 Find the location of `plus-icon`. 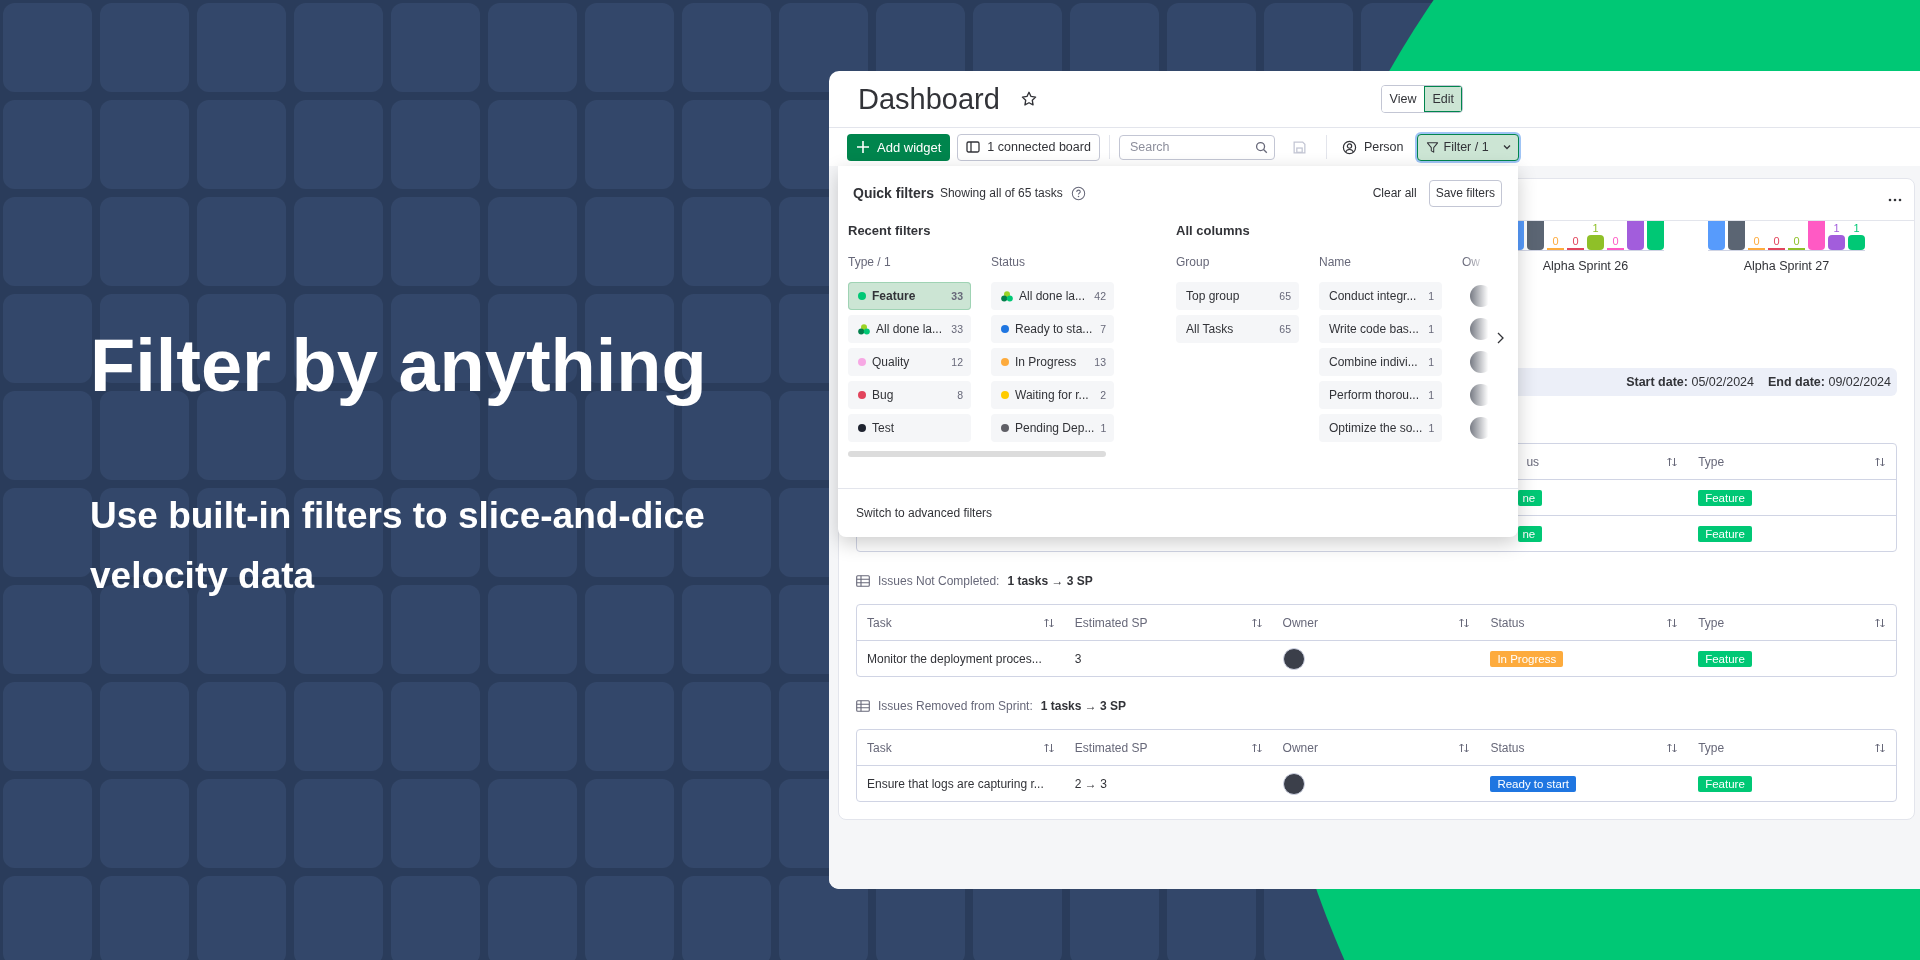

plus-icon is located at coordinates (863, 147).